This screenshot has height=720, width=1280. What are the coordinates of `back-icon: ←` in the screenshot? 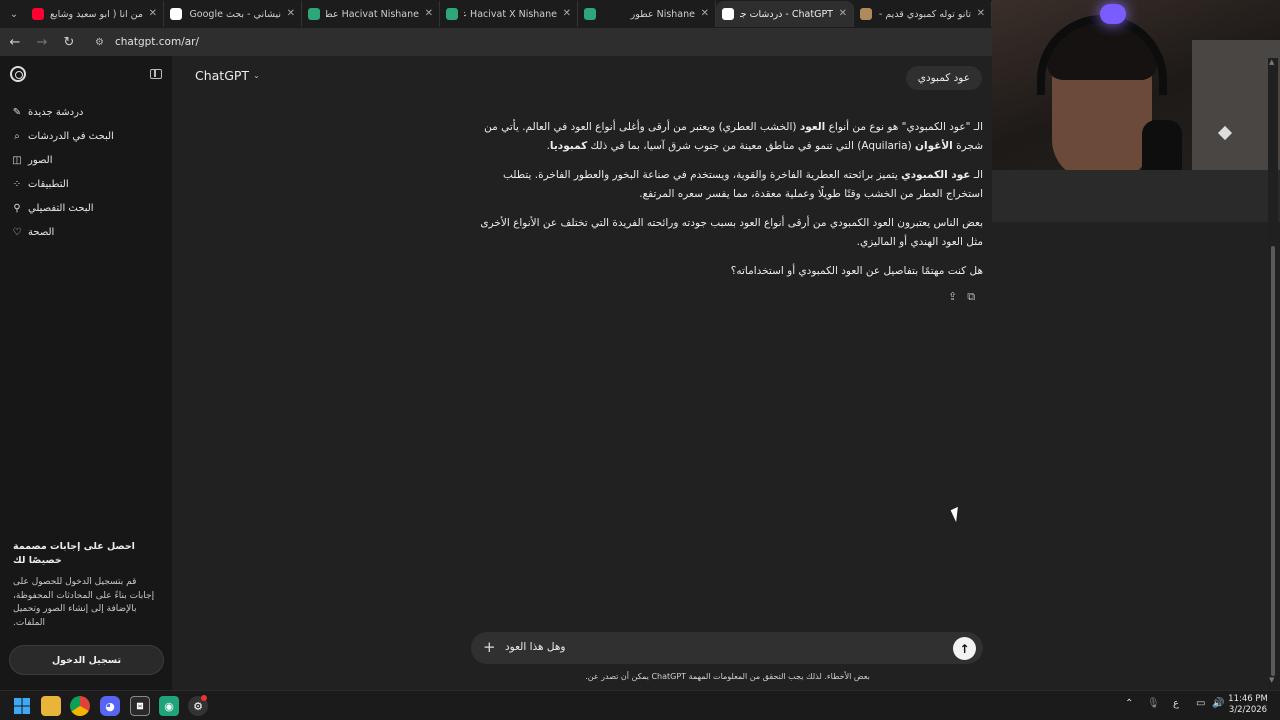 It's located at (15, 42).